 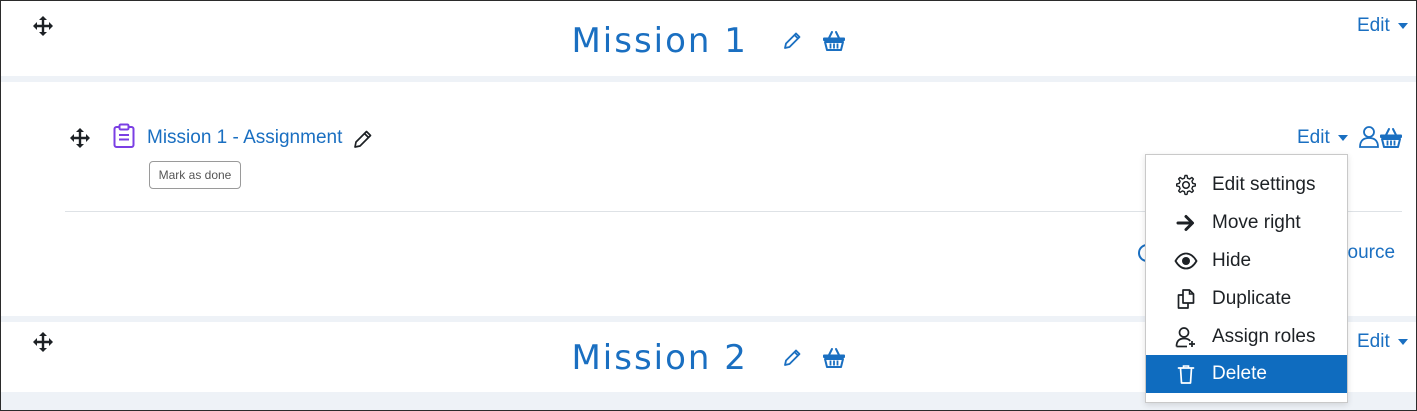 What do you see at coordinates (1256, 222) in the screenshot?
I see `menu-item-label: Move right` at bounding box center [1256, 222].